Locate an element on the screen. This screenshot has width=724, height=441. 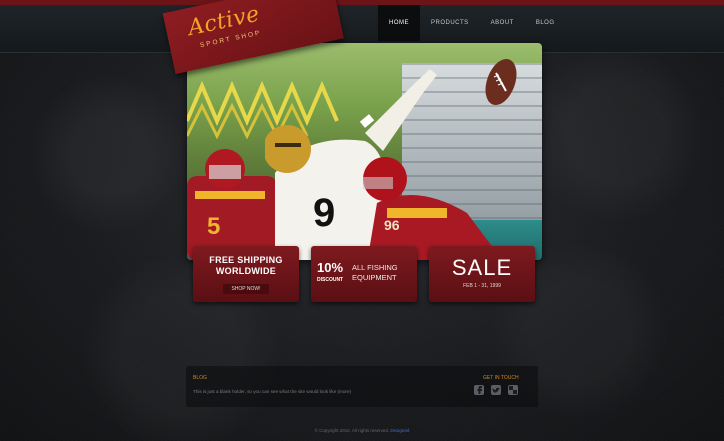
discount-label: DISCOUNT is located at coordinates (330, 280).